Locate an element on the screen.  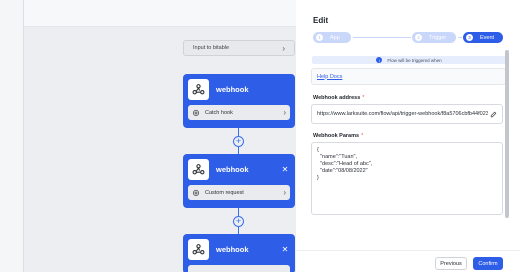
input-node-label: Input to bitable is located at coordinates (211, 48).